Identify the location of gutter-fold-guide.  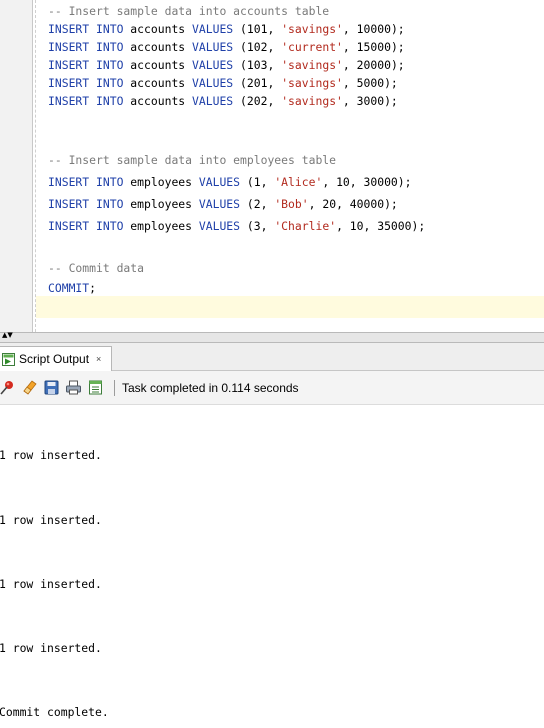
(35, 166).